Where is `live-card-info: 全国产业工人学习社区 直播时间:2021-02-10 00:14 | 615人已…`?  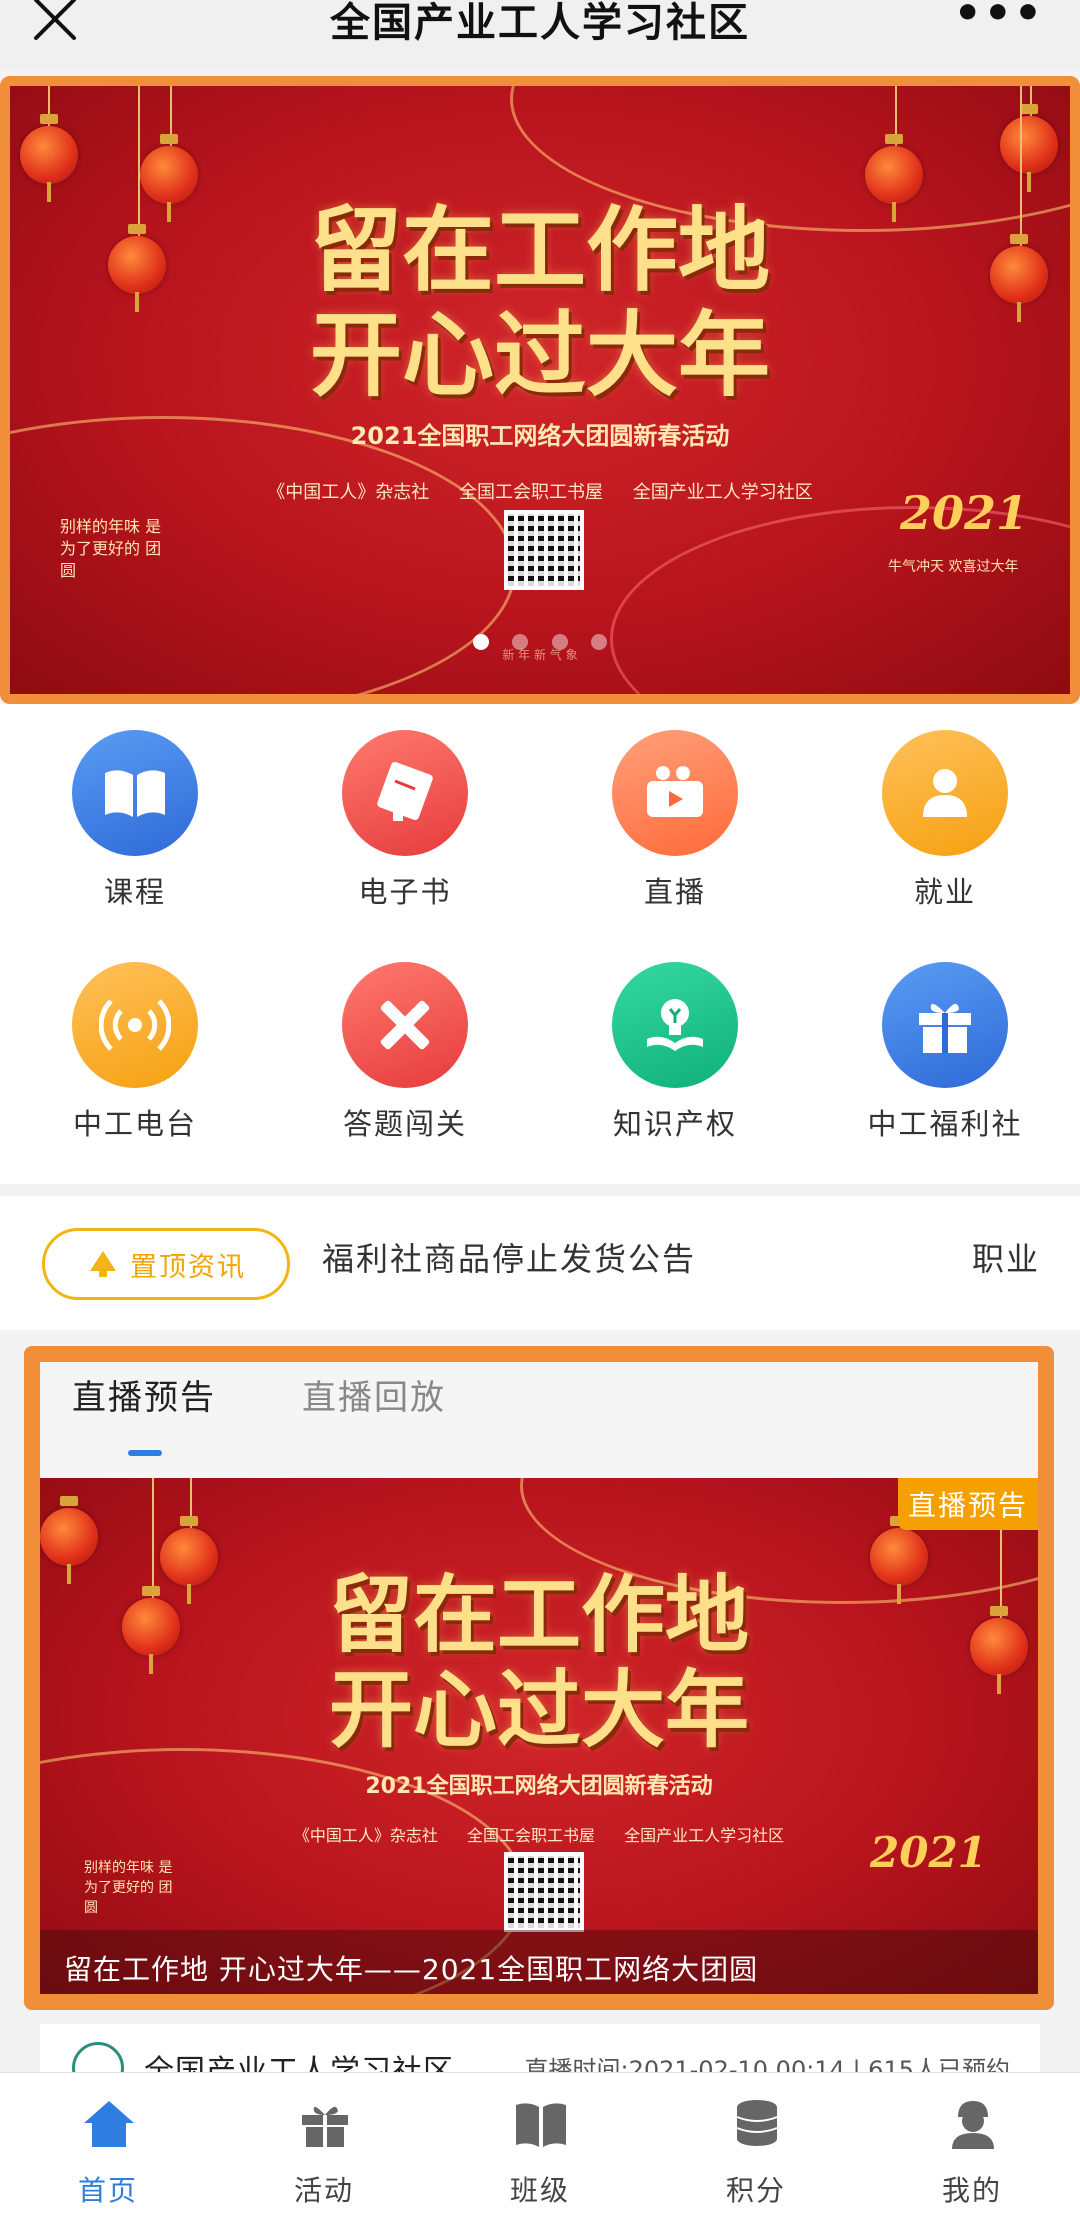
live-card-info: 全国产业工人学习社区 直播时间:2021-02-10 00:14 | 615人已… is located at coordinates (540, 2059).